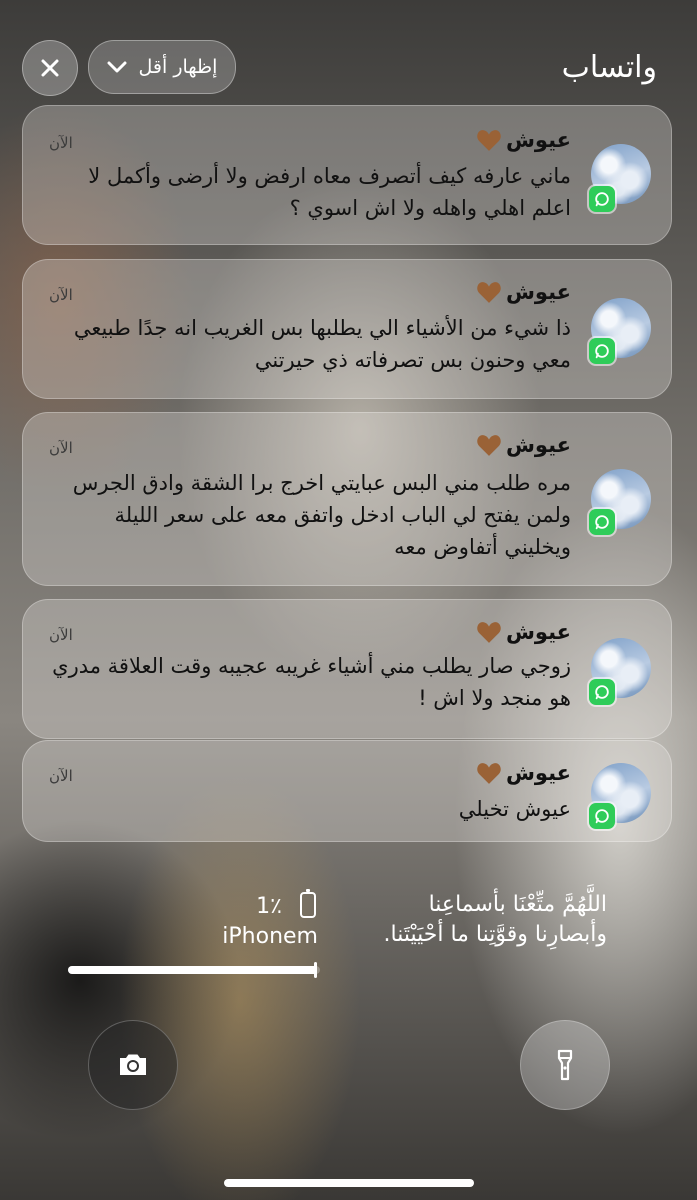  I want to click on battery-widget: 1٪ iPhonem, so click(260, 918).